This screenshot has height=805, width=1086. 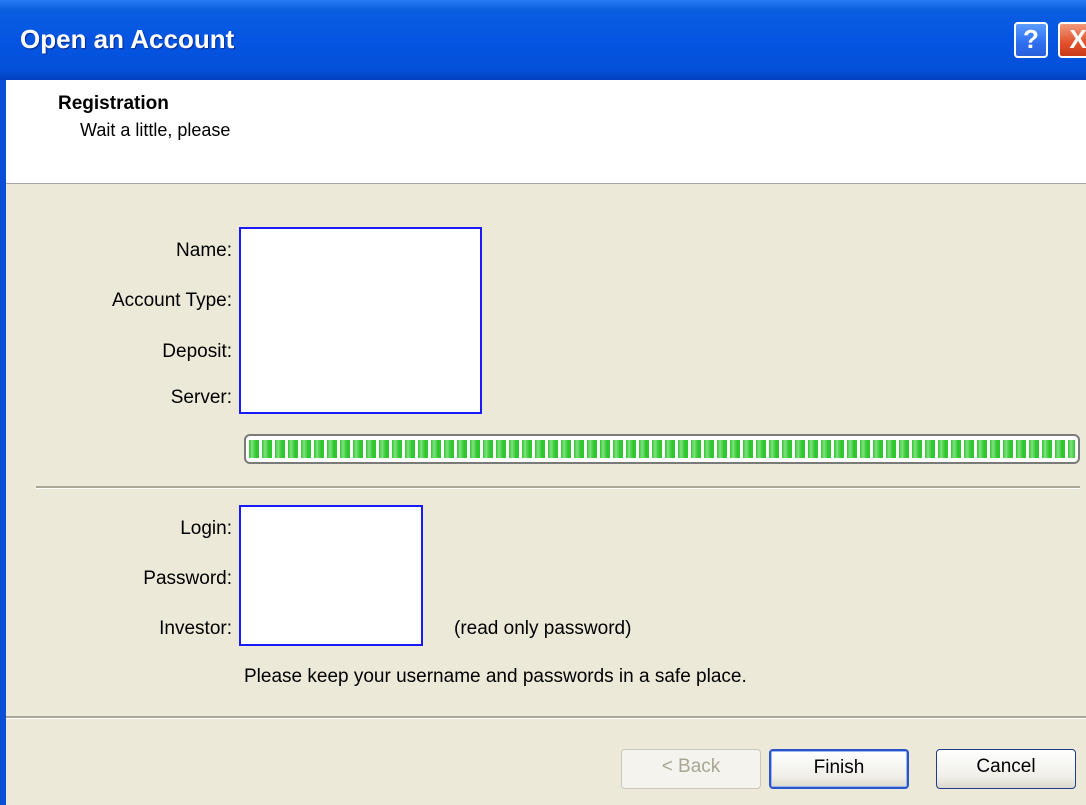 I want to click on cancel-button: Cancel, so click(x=1006, y=769).